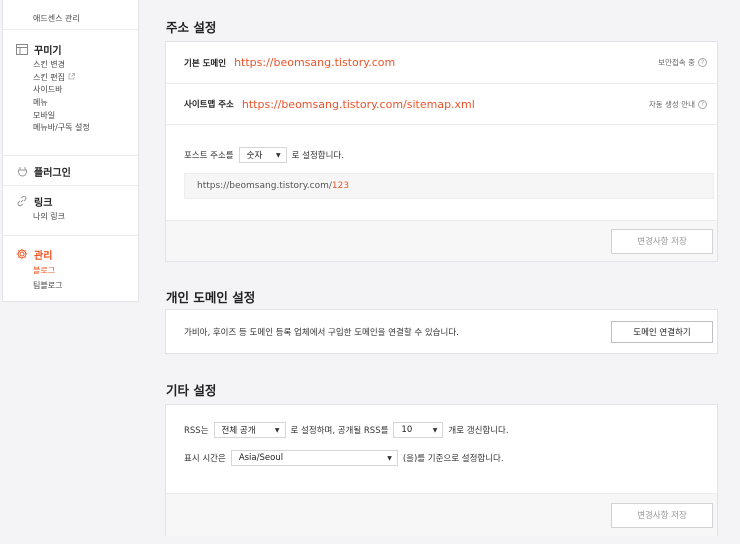 This screenshot has width=740, height=544. Describe the element at coordinates (358, 104) in the screenshot. I see `sitemap-url: https://beomsang.tistory.com/sitemap.xml` at that location.